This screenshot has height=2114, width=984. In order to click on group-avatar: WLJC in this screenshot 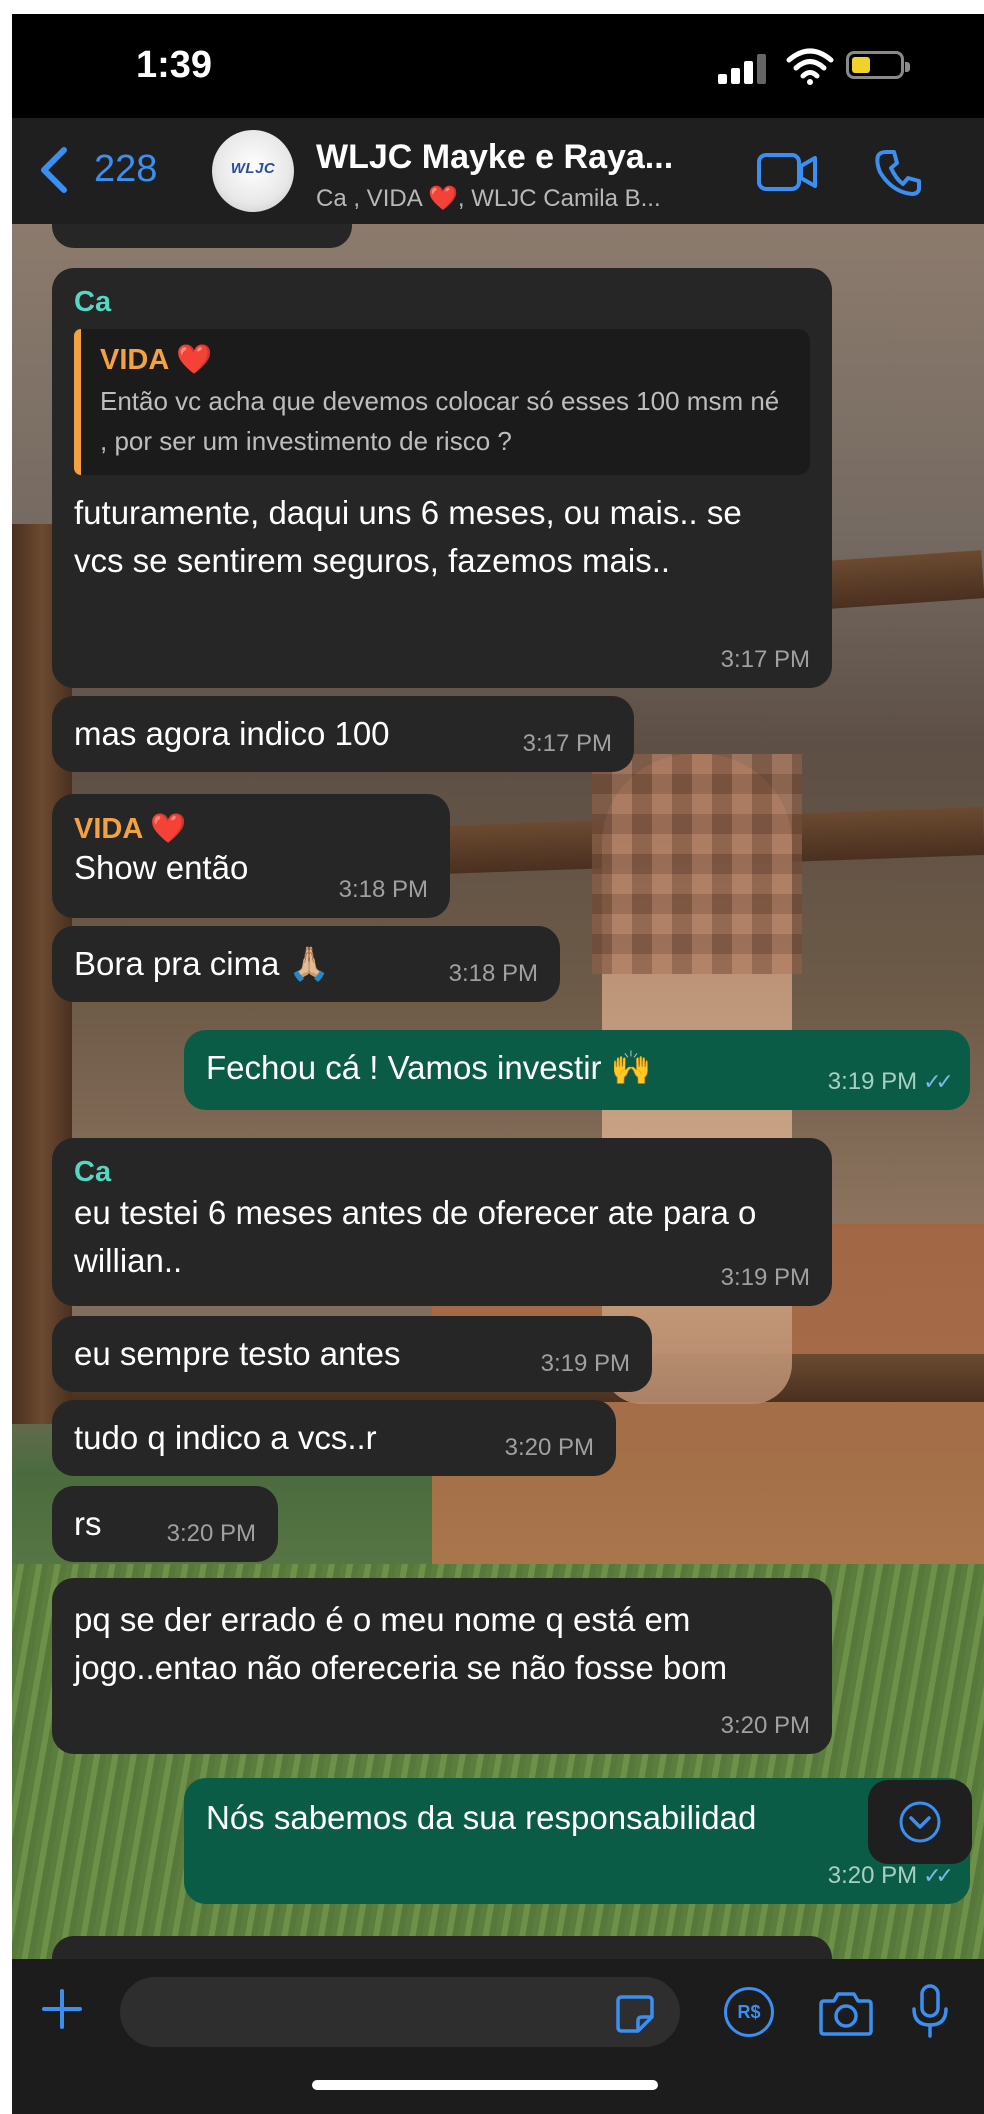, I will do `click(253, 171)`.